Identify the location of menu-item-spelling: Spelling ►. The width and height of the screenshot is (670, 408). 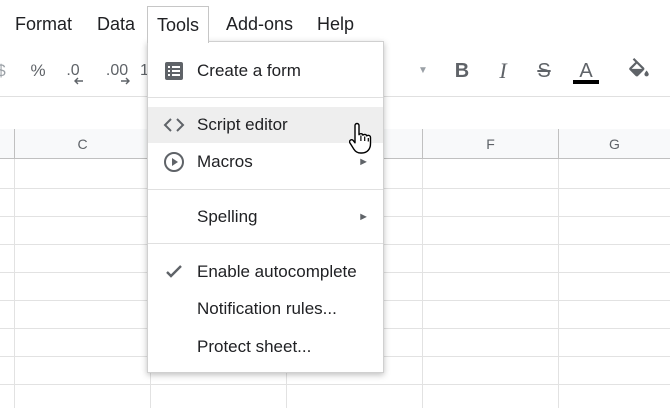
(265, 217).